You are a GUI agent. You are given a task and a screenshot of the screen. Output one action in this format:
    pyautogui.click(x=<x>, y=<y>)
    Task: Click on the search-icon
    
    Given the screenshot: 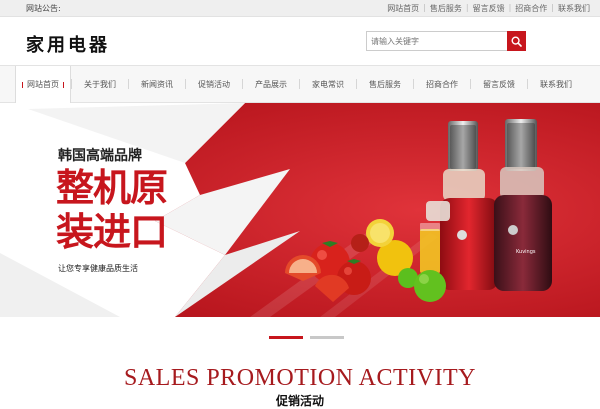 What is the action you would take?
    pyautogui.click(x=516, y=41)
    